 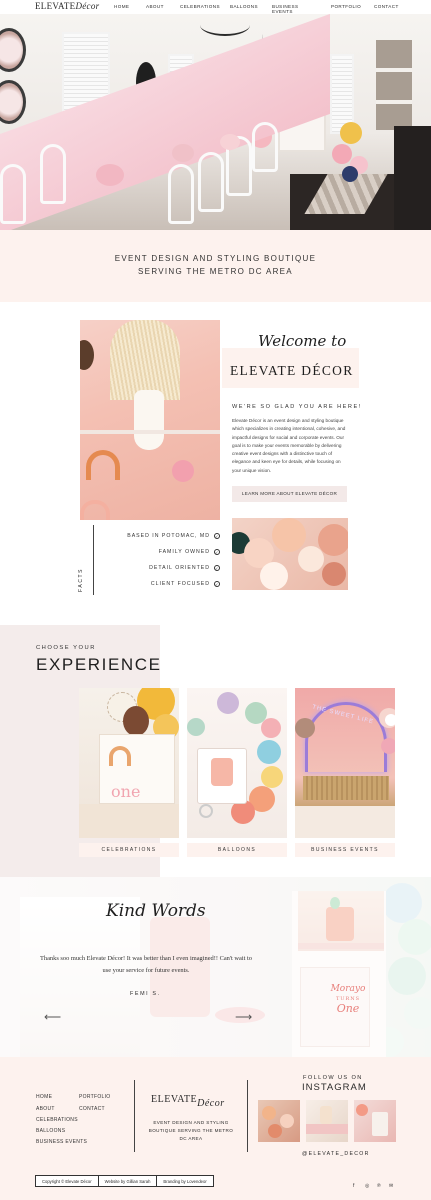 What do you see at coordinates (289, 494) in the screenshot?
I see `learn-more-button: LEARN MORE ABOUT ELEVATE DÉCOR` at bounding box center [289, 494].